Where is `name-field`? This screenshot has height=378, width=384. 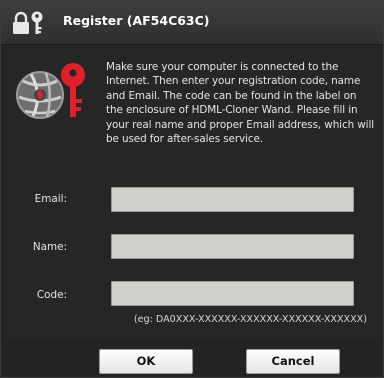
name-field is located at coordinates (232, 246).